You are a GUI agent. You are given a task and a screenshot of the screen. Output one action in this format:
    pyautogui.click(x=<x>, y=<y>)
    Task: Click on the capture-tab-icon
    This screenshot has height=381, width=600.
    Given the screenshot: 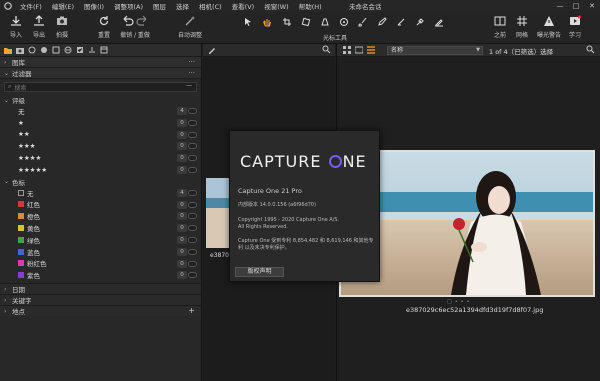 What is the action you would take?
    pyautogui.click(x=19, y=50)
    